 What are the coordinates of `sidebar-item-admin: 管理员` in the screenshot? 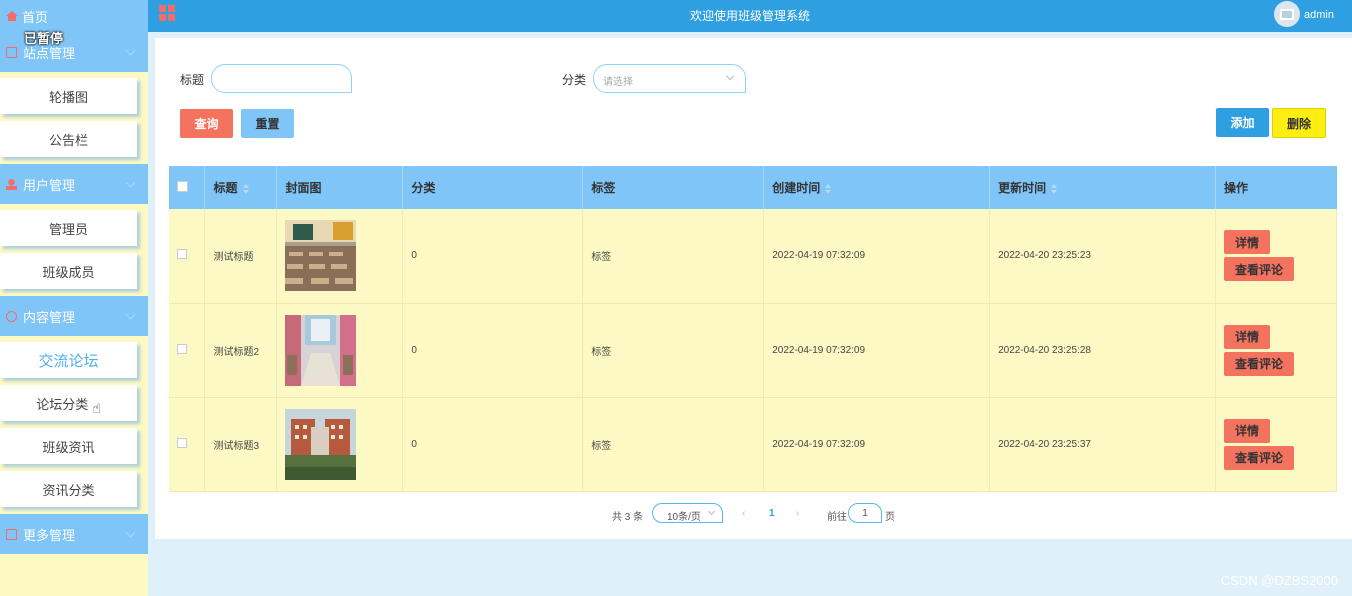 It's located at (68, 228).